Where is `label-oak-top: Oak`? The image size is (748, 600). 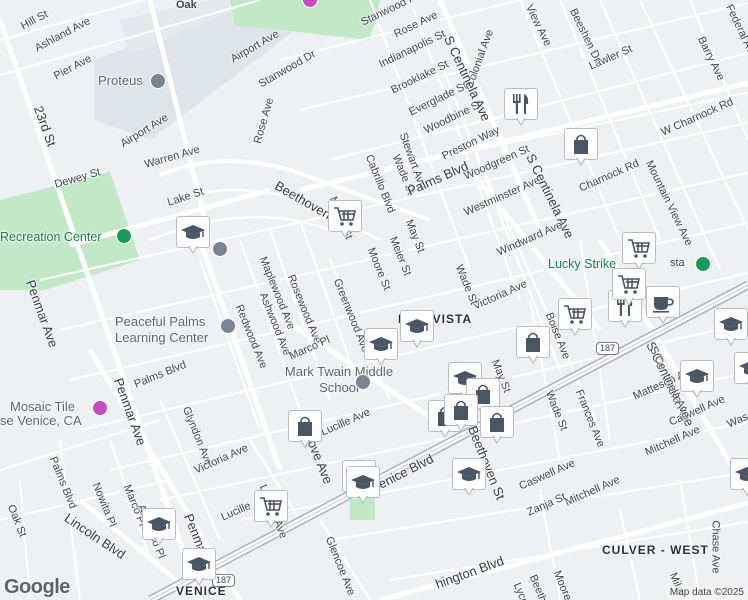 label-oak-top: Oak is located at coordinates (186, 5).